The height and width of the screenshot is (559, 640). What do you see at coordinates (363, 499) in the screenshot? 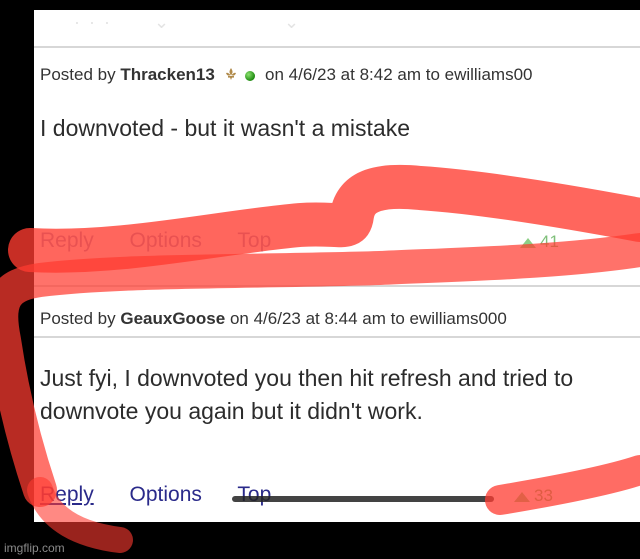
I see `home-indicator` at bounding box center [363, 499].